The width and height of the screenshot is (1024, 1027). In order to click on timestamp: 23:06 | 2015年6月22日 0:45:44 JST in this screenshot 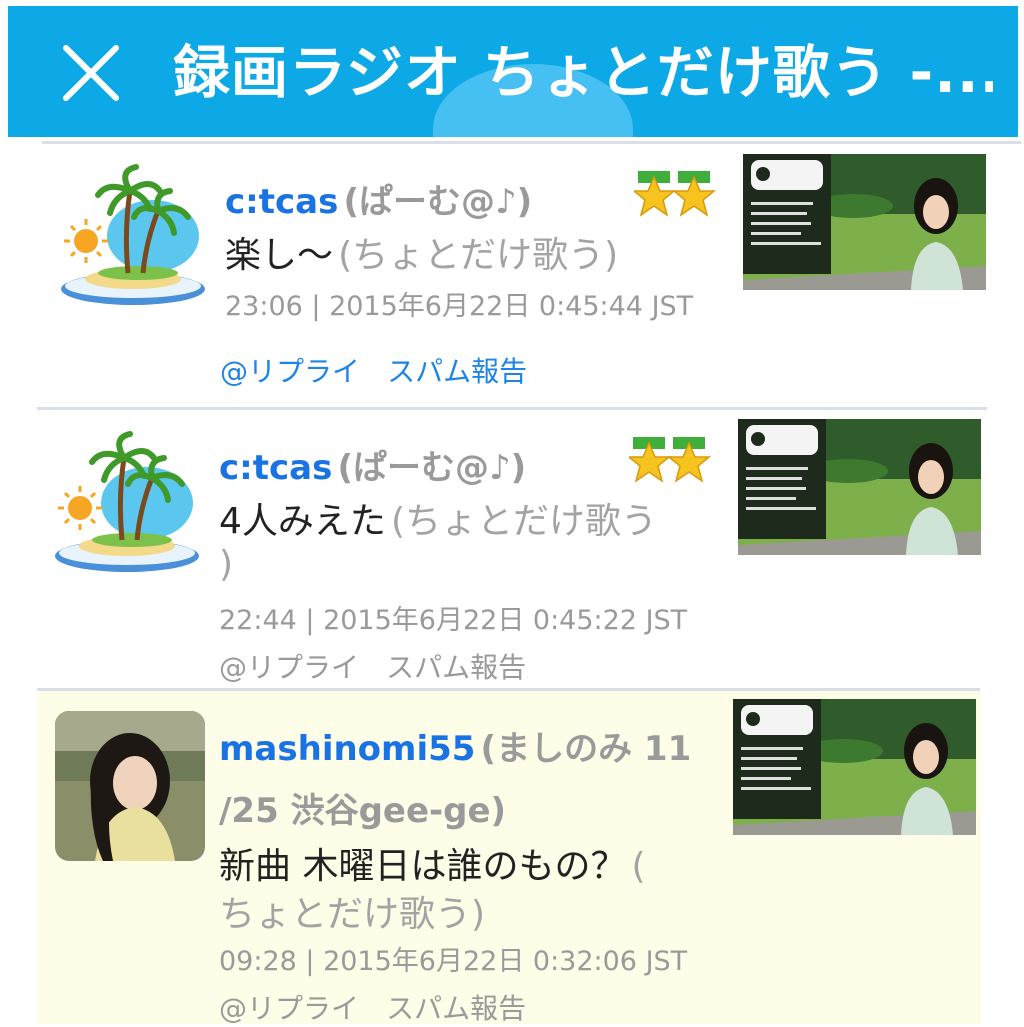, I will do `click(459, 306)`.